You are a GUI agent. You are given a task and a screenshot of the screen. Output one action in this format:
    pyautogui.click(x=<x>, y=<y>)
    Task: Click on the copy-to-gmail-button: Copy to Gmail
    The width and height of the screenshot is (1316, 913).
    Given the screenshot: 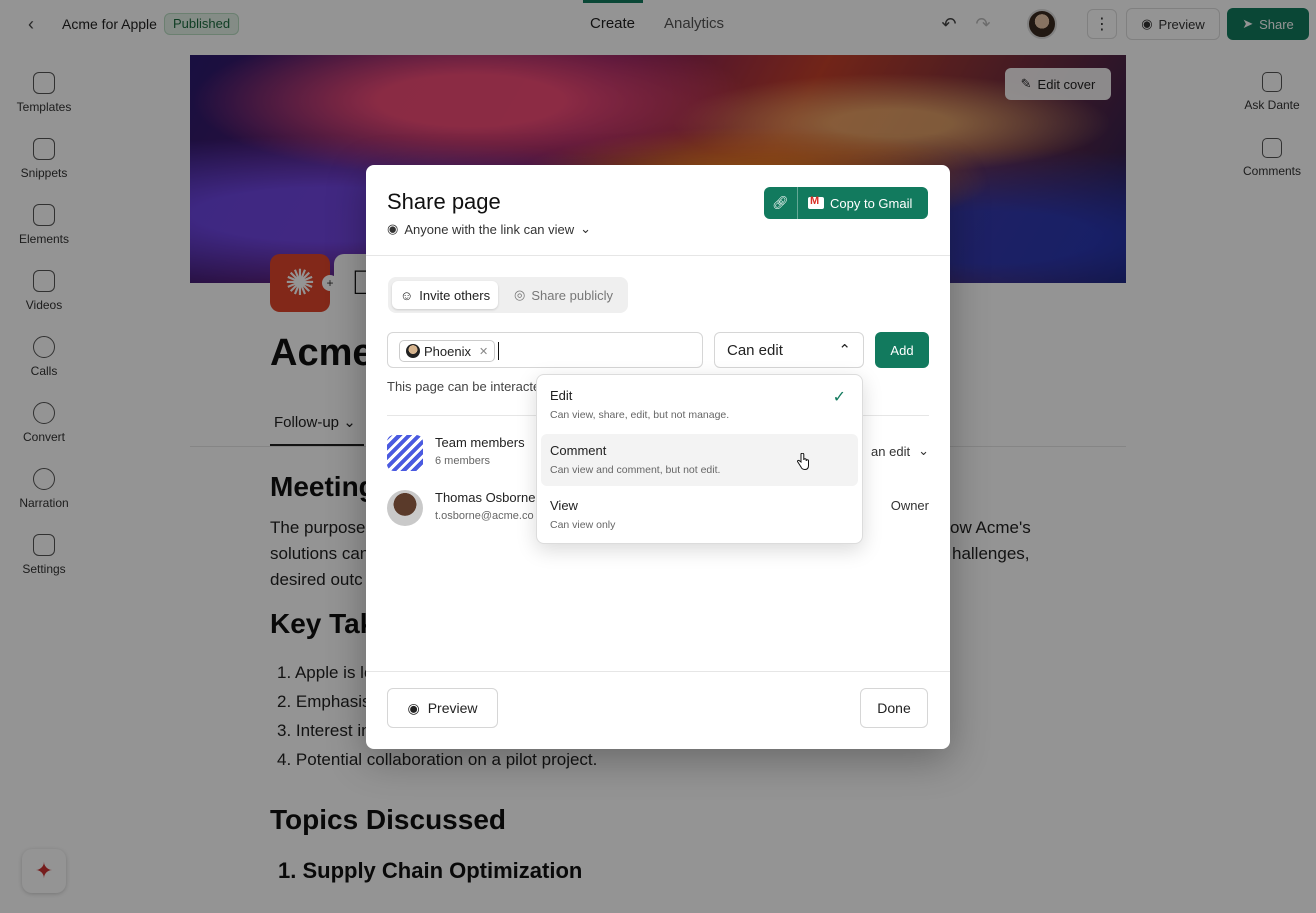 What is the action you would take?
    pyautogui.click(x=871, y=203)
    